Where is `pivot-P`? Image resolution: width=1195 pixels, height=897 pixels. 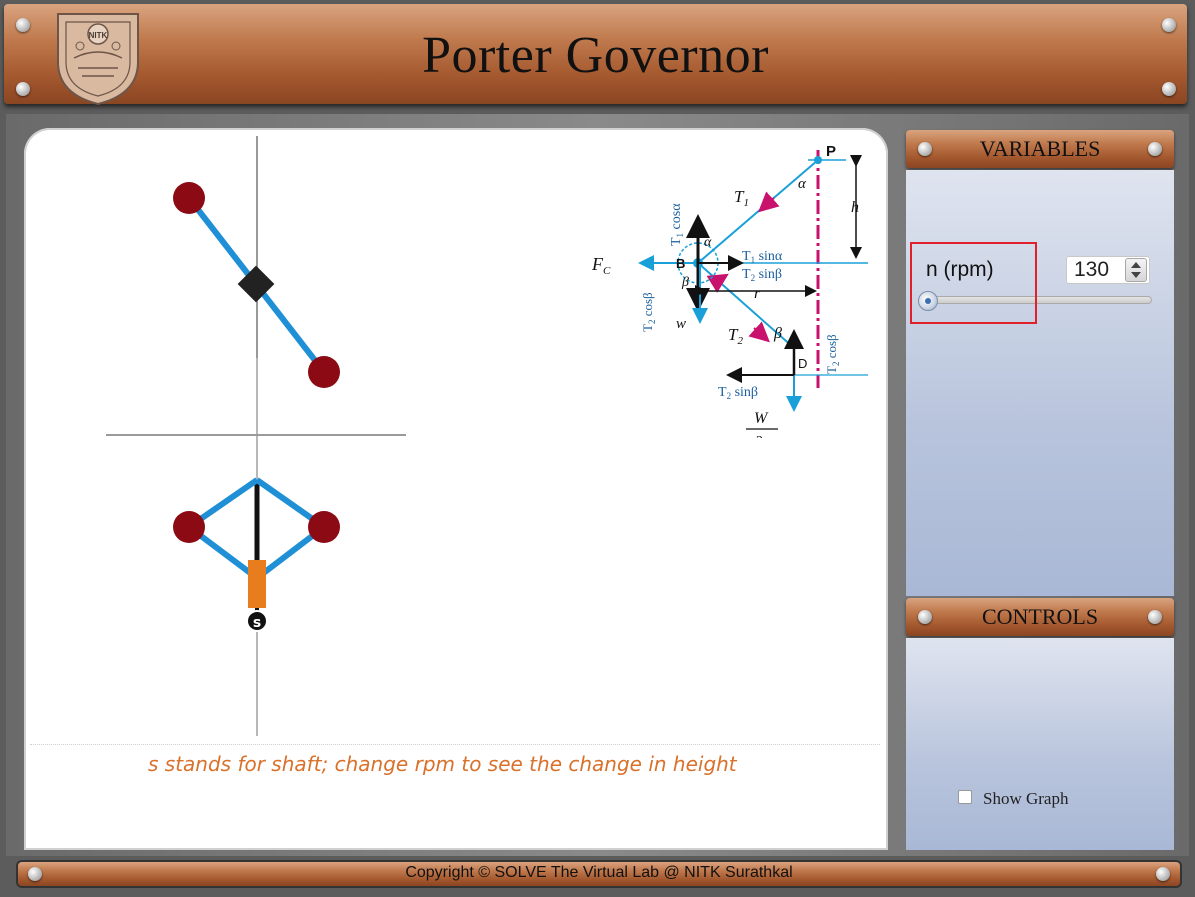 pivot-P is located at coordinates (818, 160).